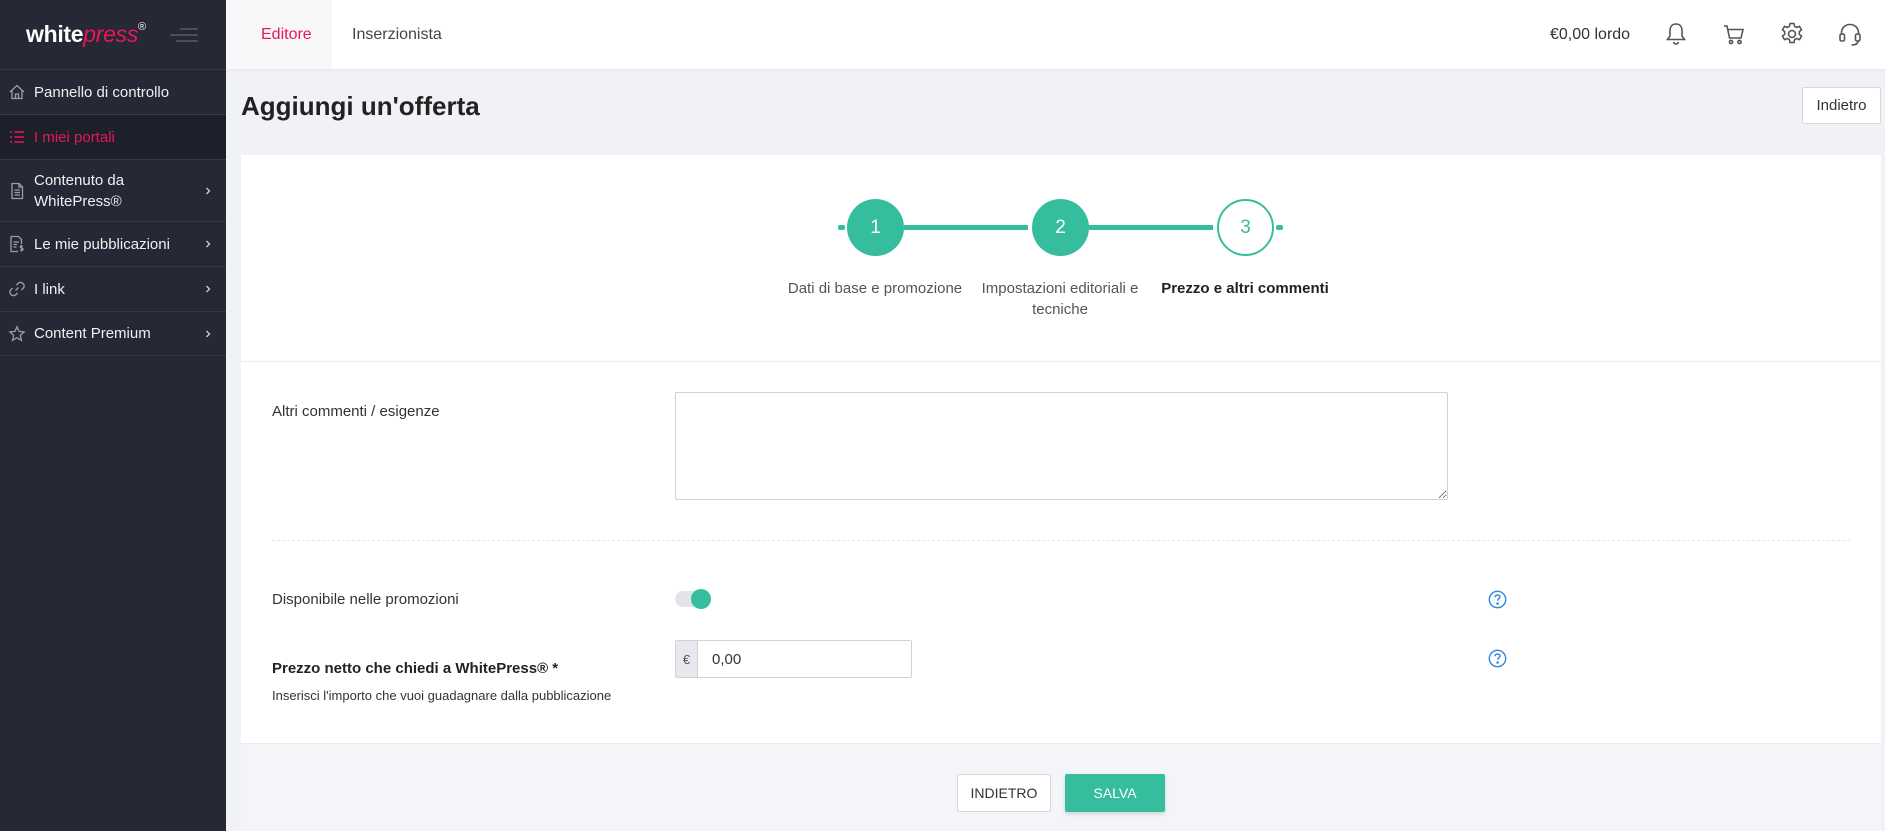 The width and height of the screenshot is (1885, 831). What do you see at coordinates (1004, 793) in the screenshot?
I see `footer-back-button: INDIETRO` at bounding box center [1004, 793].